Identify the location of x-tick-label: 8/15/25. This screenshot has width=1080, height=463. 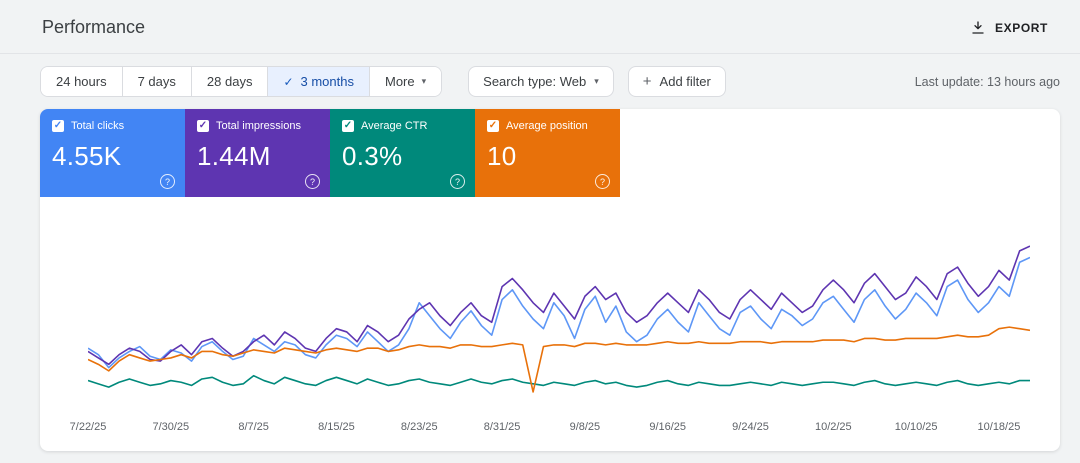
(336, 427).